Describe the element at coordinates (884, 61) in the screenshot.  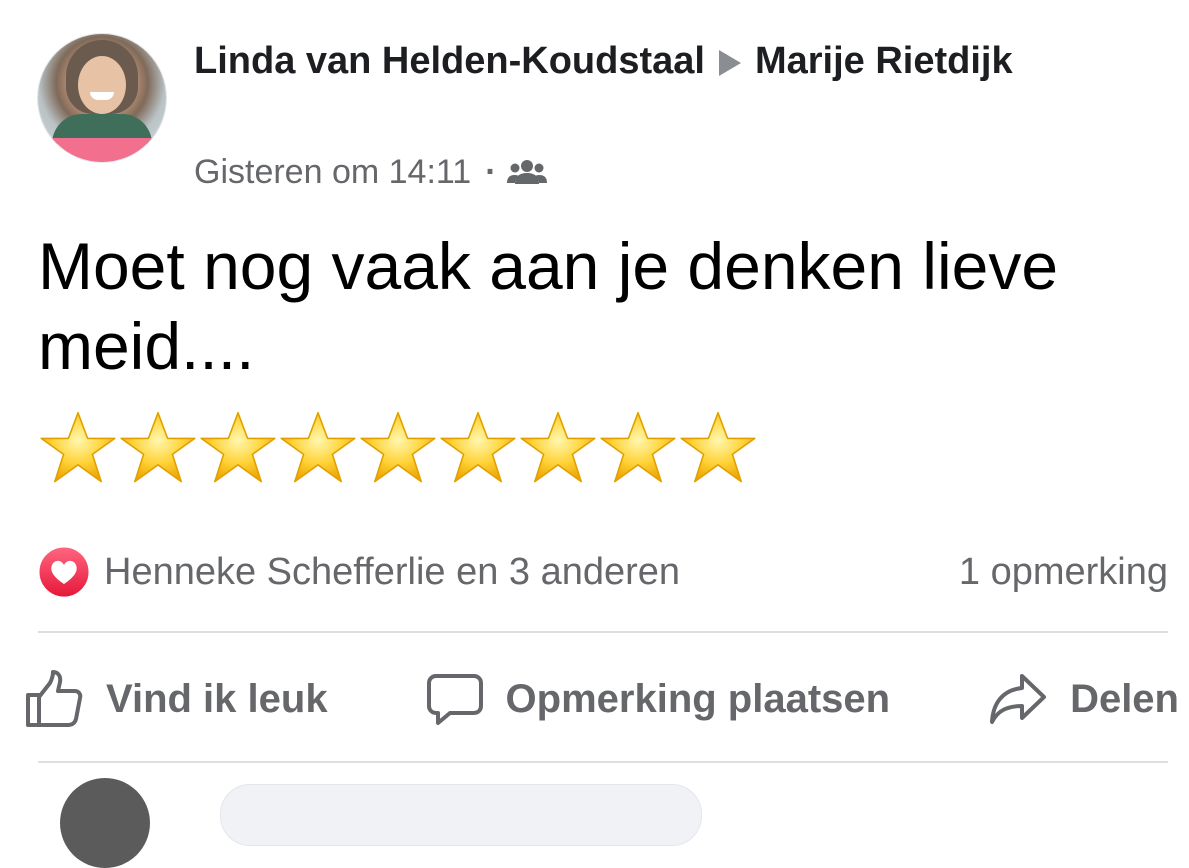
I see `recipient-name-link: Marije Rietdijk` at that location.